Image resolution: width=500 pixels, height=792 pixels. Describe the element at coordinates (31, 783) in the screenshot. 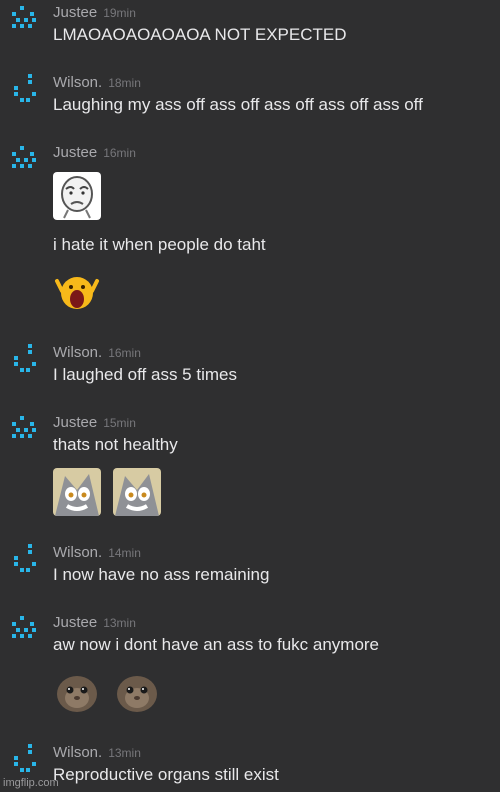

I see `imgflip-watermark: imgflip.com` at that location.